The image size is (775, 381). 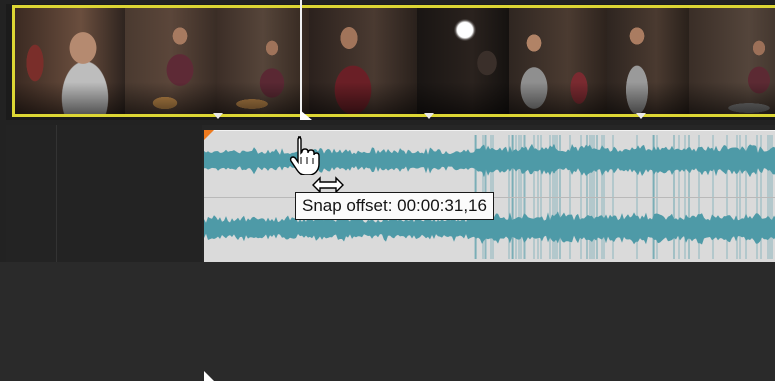 What do you see at coordinates (209, 135) in the screenshot?
I see `fade-handle-icon` at bounding box center [209, 135].